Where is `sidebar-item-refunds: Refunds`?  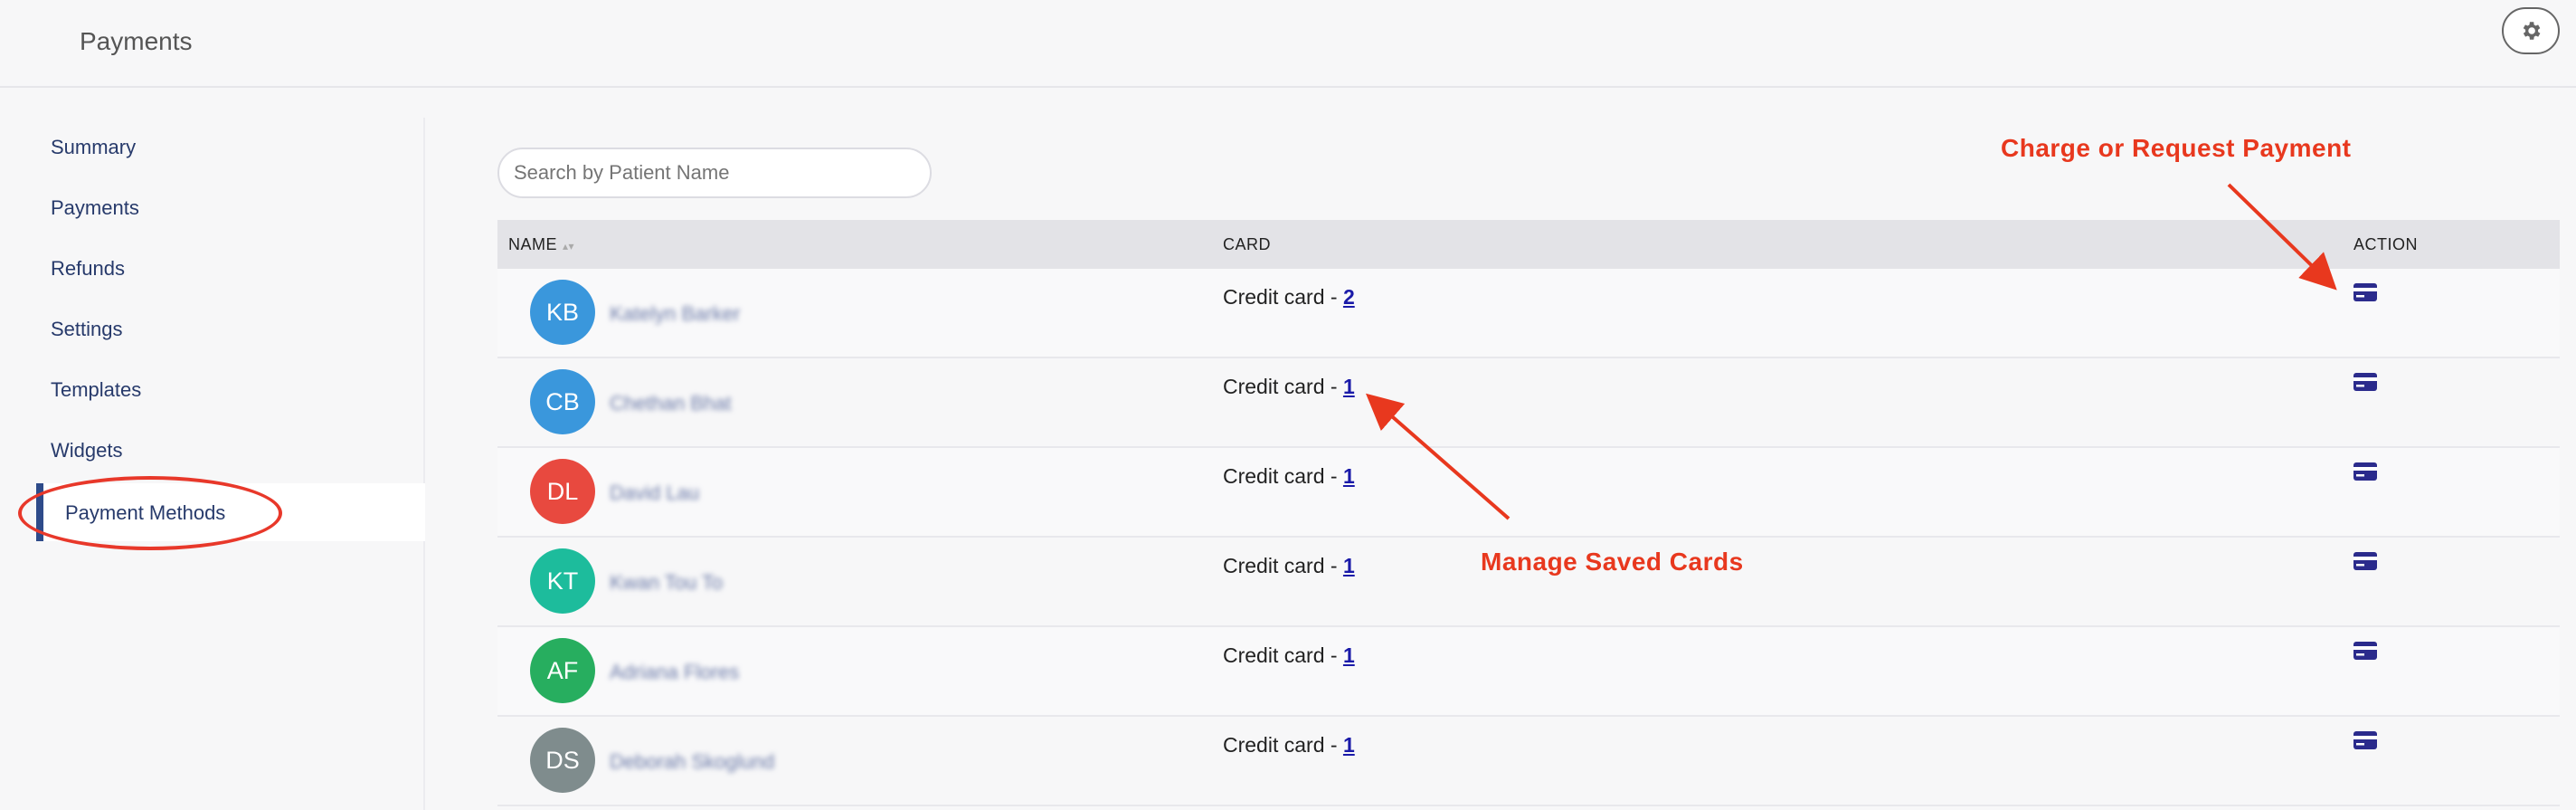
sidebar-item-refunds: Refunds is located at coordinates (88, 269).